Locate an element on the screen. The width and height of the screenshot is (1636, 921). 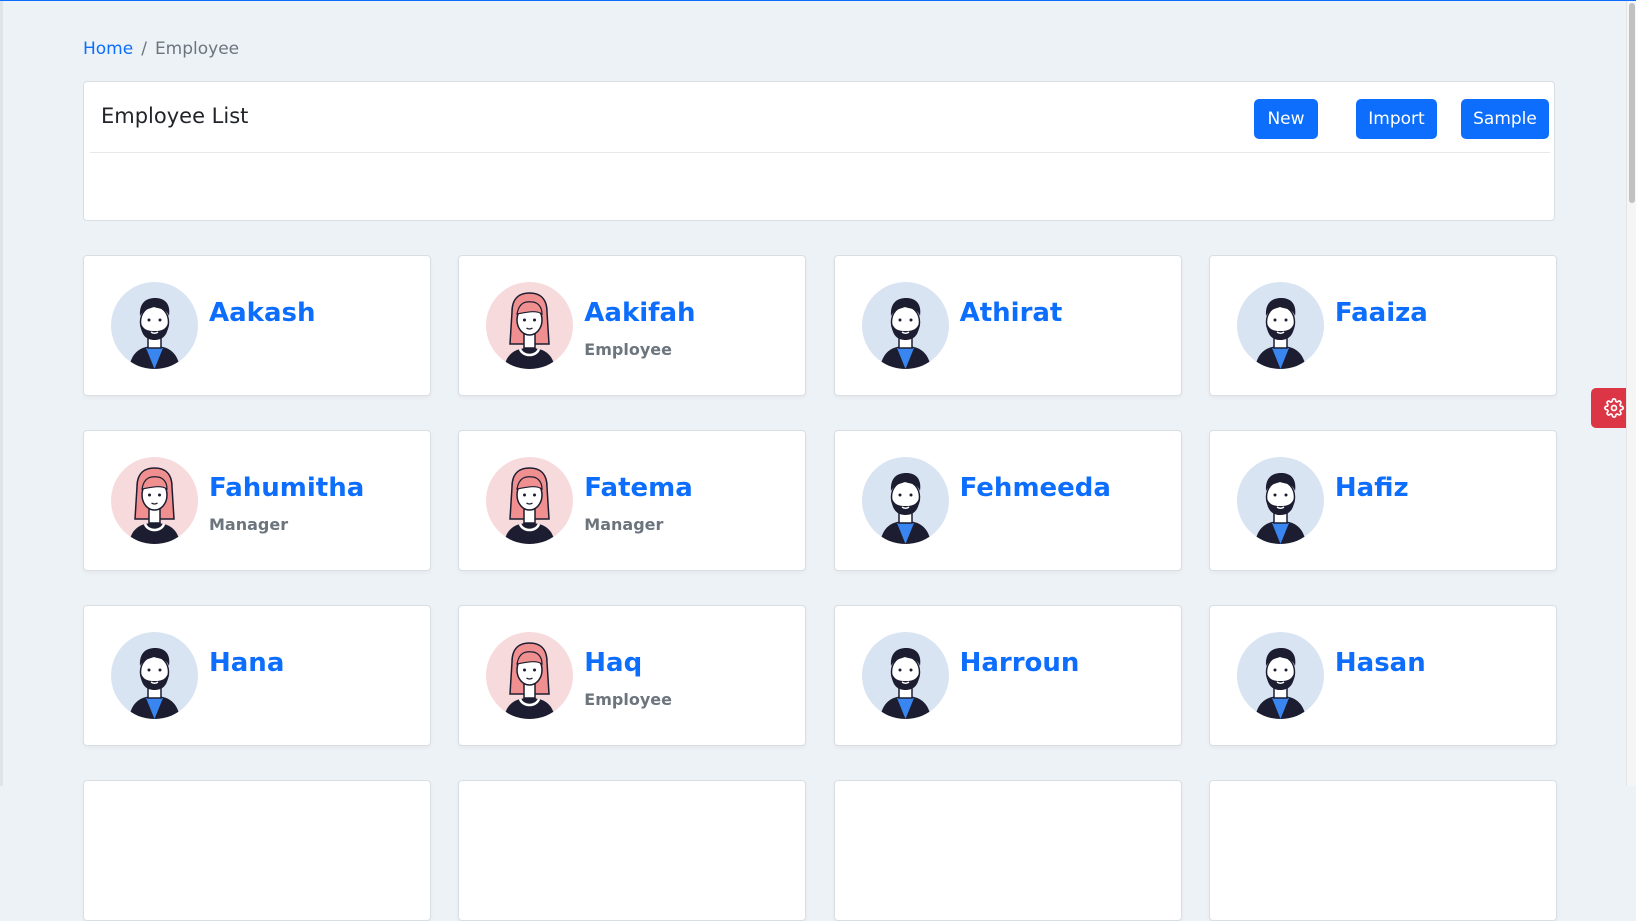
employee-card: Hana is located at coordinates (257, 675).